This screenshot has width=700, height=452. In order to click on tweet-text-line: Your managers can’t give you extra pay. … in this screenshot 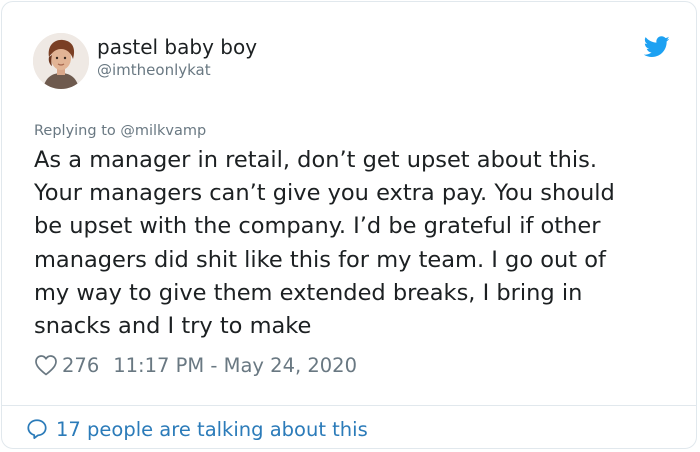, I will do `click(324, 193)`.